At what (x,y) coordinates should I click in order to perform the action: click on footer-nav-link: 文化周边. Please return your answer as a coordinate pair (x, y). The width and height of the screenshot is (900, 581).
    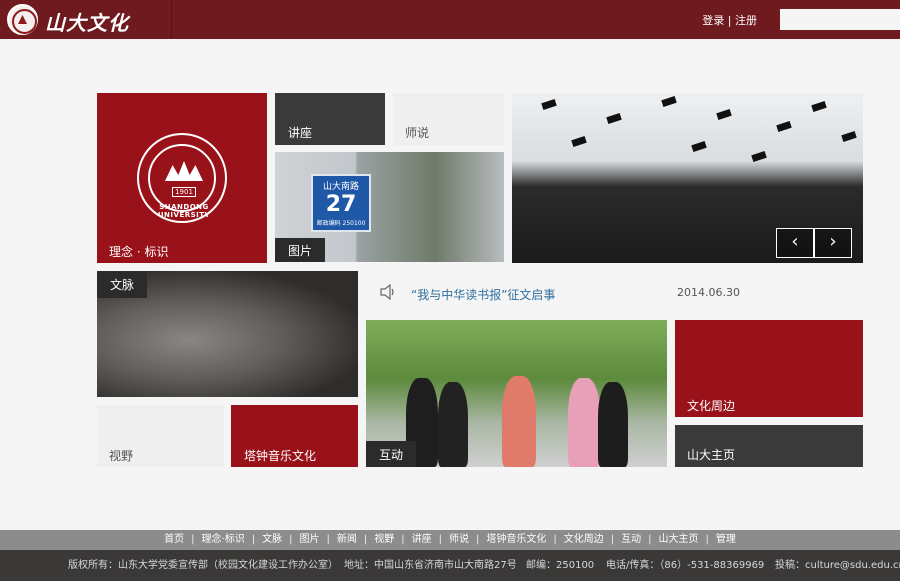
    Looking at the image, I should click on (584, 539).